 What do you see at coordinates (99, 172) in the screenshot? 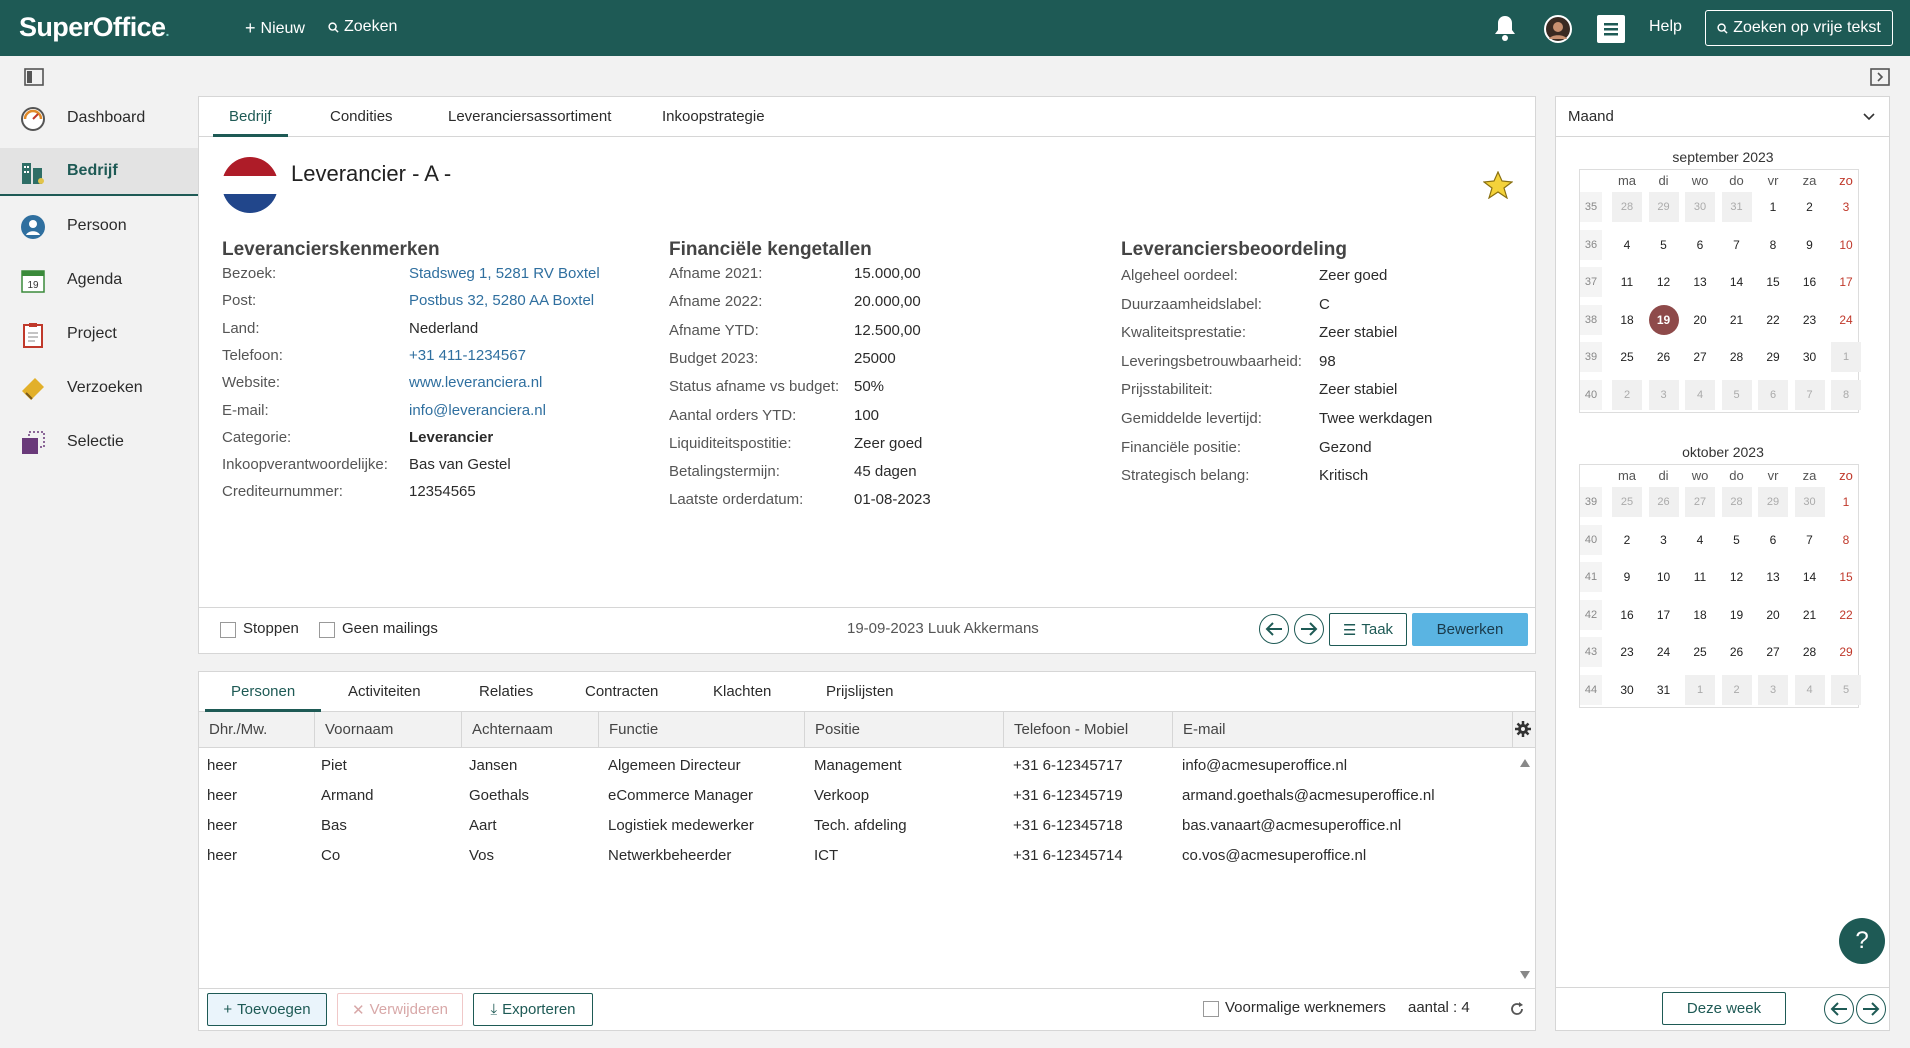
I see `sidebar-item-bedrijf: Bedrijf` at bounding box center [99, 172].